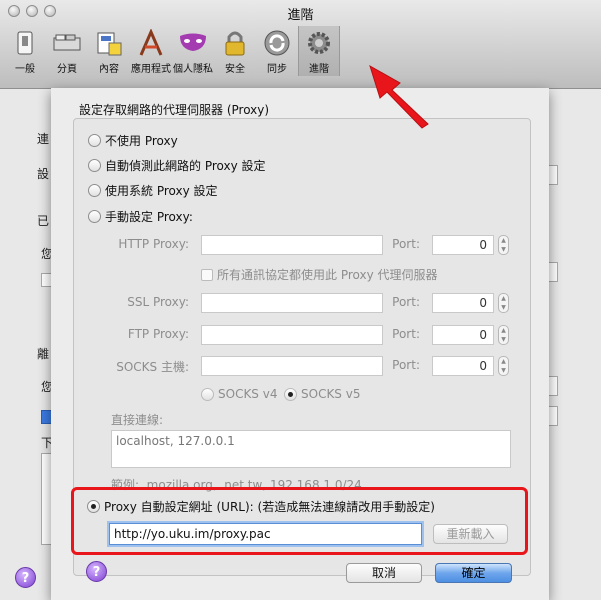 This screenshot has height=600, width=601. What do you see at coordinates (25, 577) in the screenshot?
I see `background-help-button: ?` at bounding box center [25, 577].